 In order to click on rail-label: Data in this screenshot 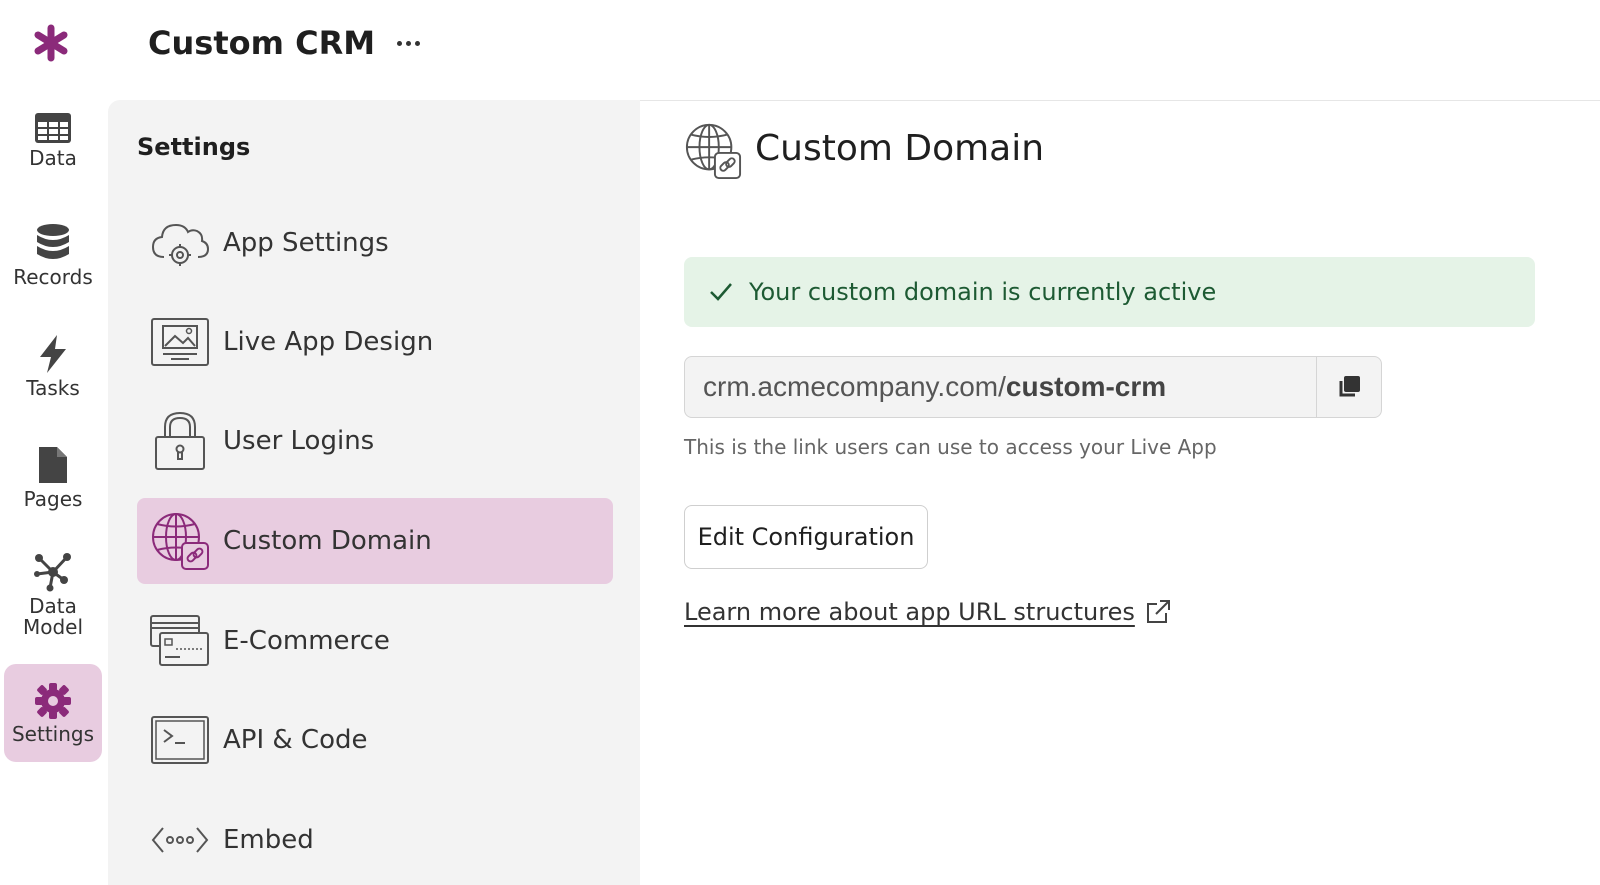, I will do `click(53, 158)`.